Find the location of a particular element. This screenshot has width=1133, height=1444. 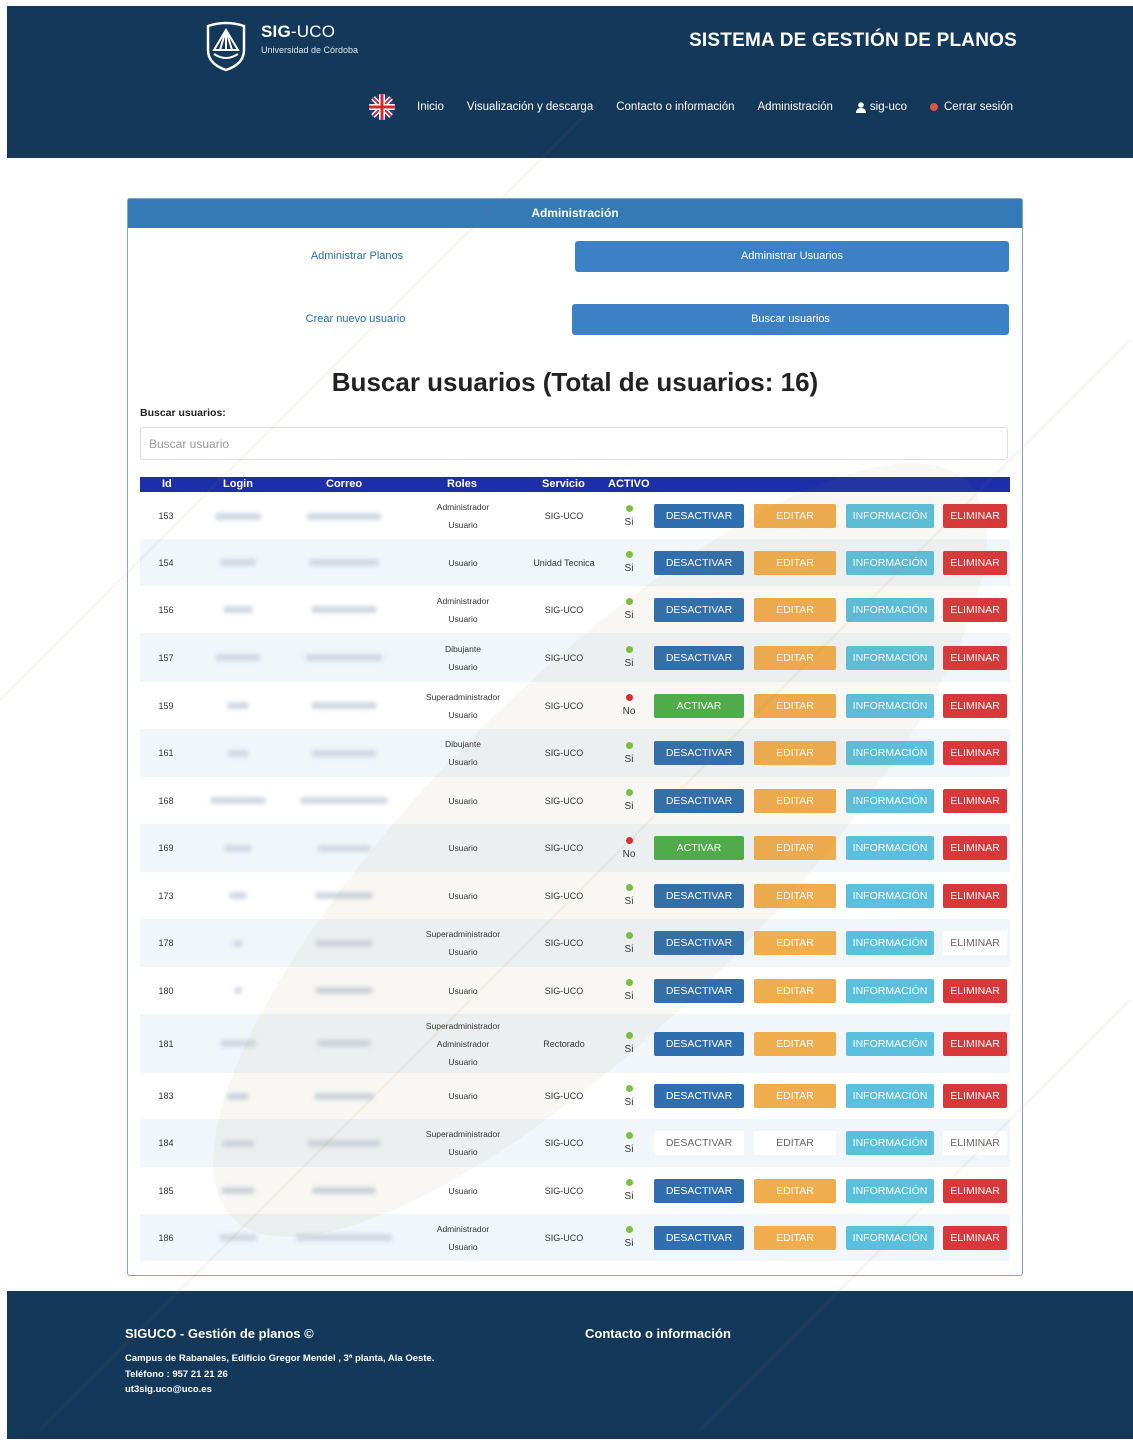

crear-usuario-button: Crear nuevo usuario is located at coordinates (355, 319).